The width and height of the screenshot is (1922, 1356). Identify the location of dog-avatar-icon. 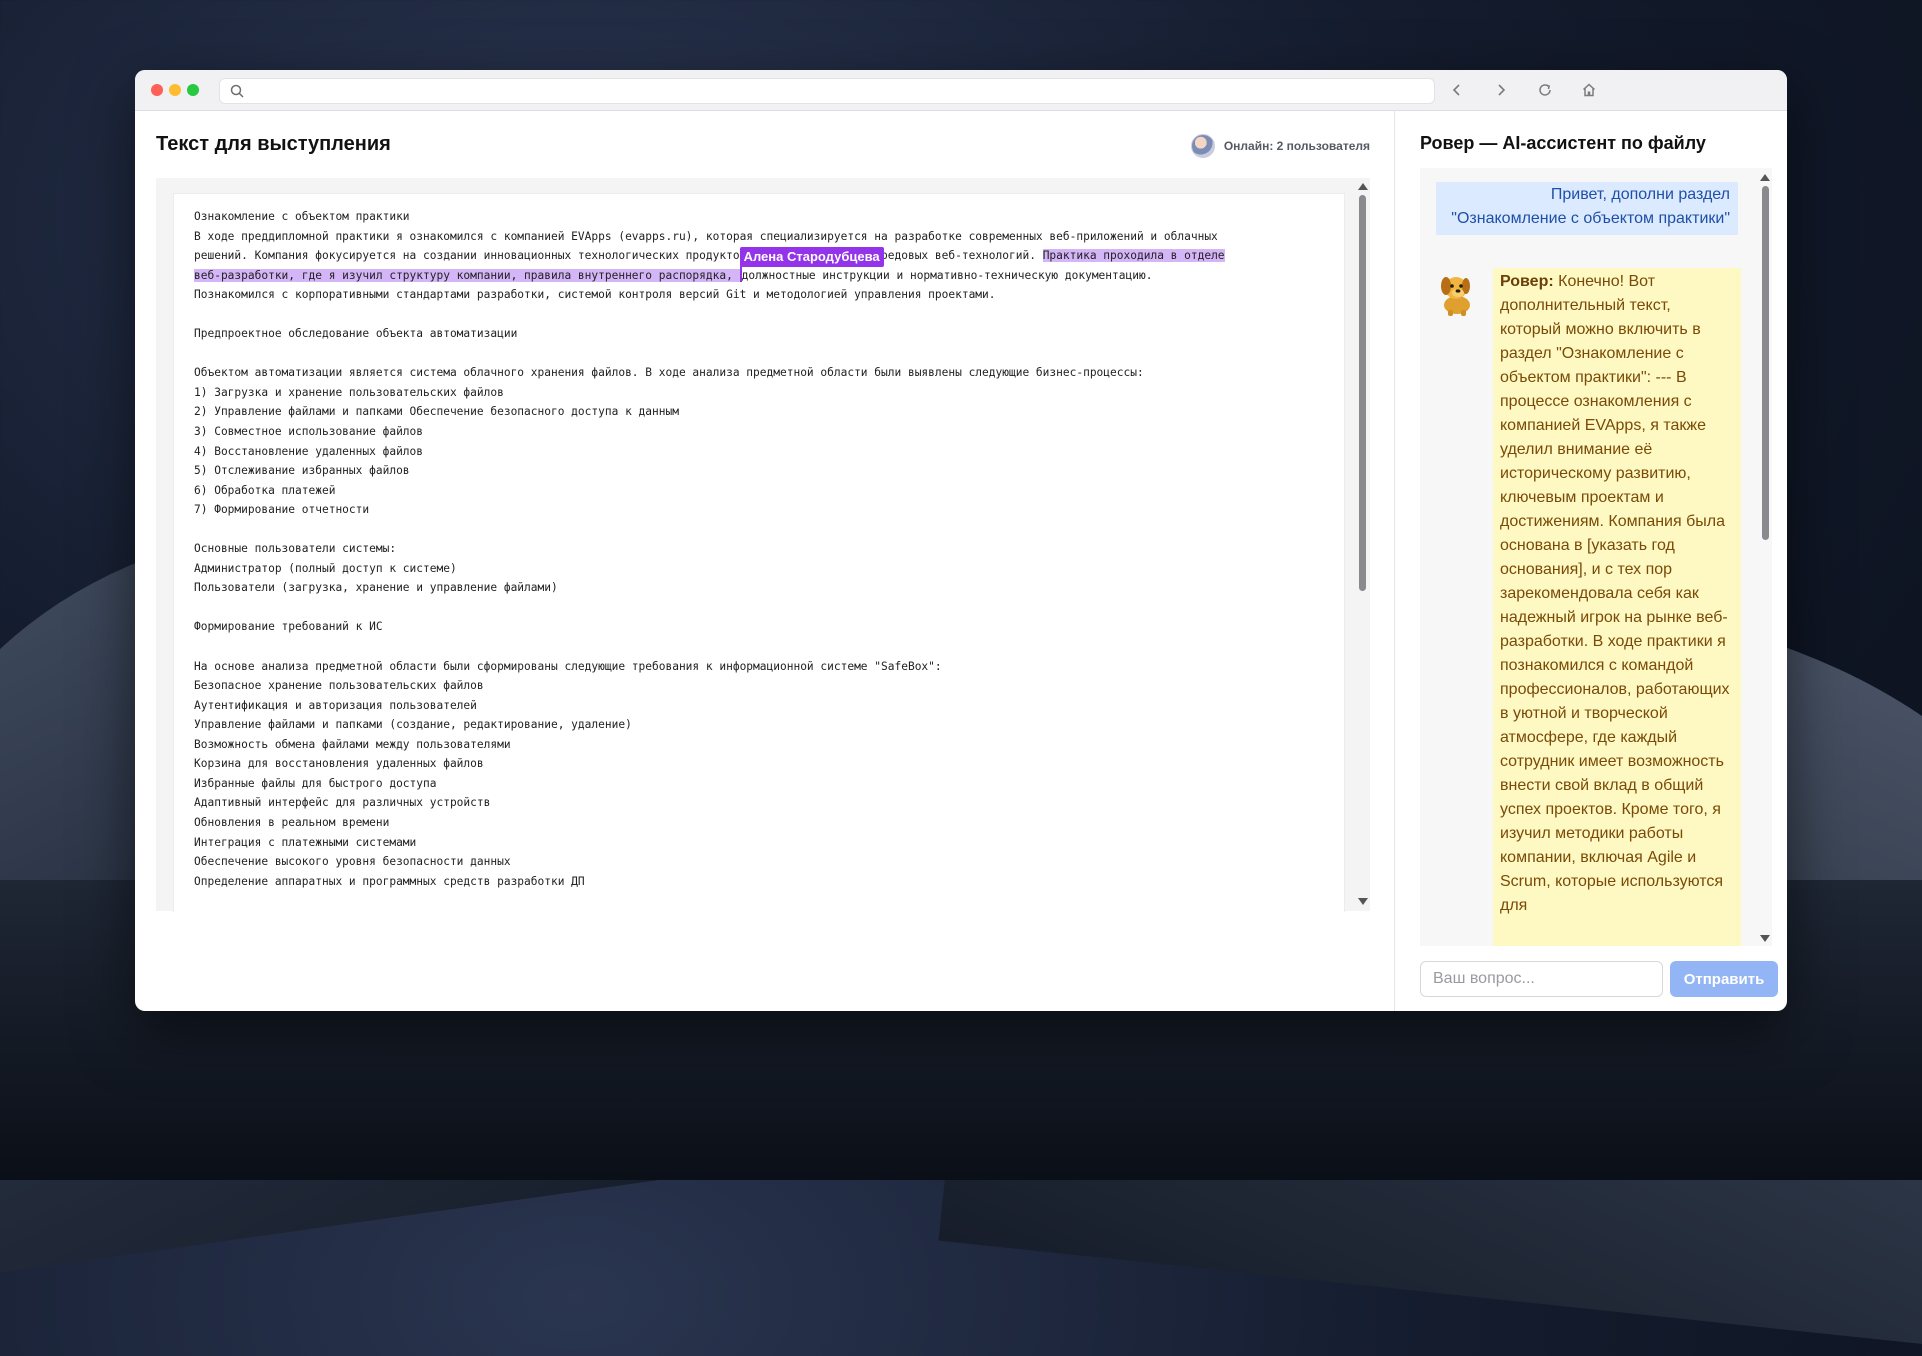
(1457, 294).